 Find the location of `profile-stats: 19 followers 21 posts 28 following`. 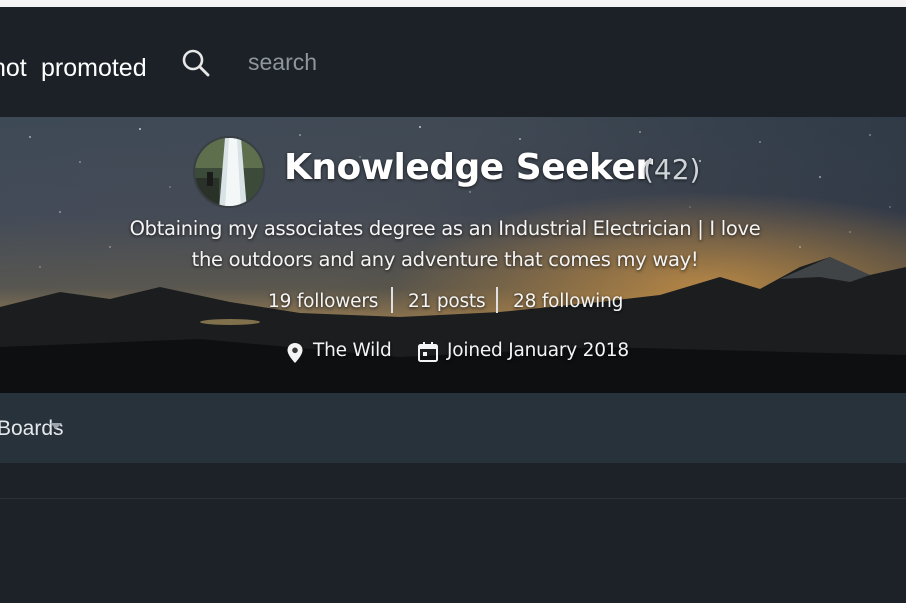

profile-stats: 19 followers 21 posts 28 following is located at coordinates (453, 302).